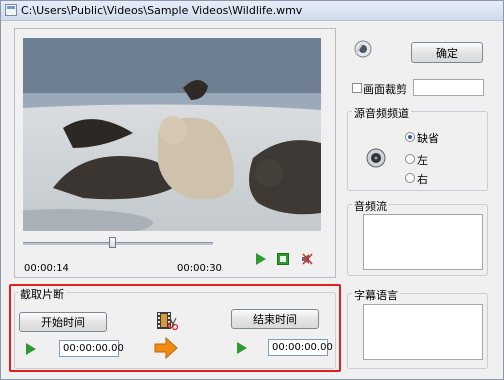 This screenshot has height=380, width=504. What do you see at coordinates (63, 322) in the screenshot?
I see `start-time-button: 开始时间` at bounding box center [63, 322].